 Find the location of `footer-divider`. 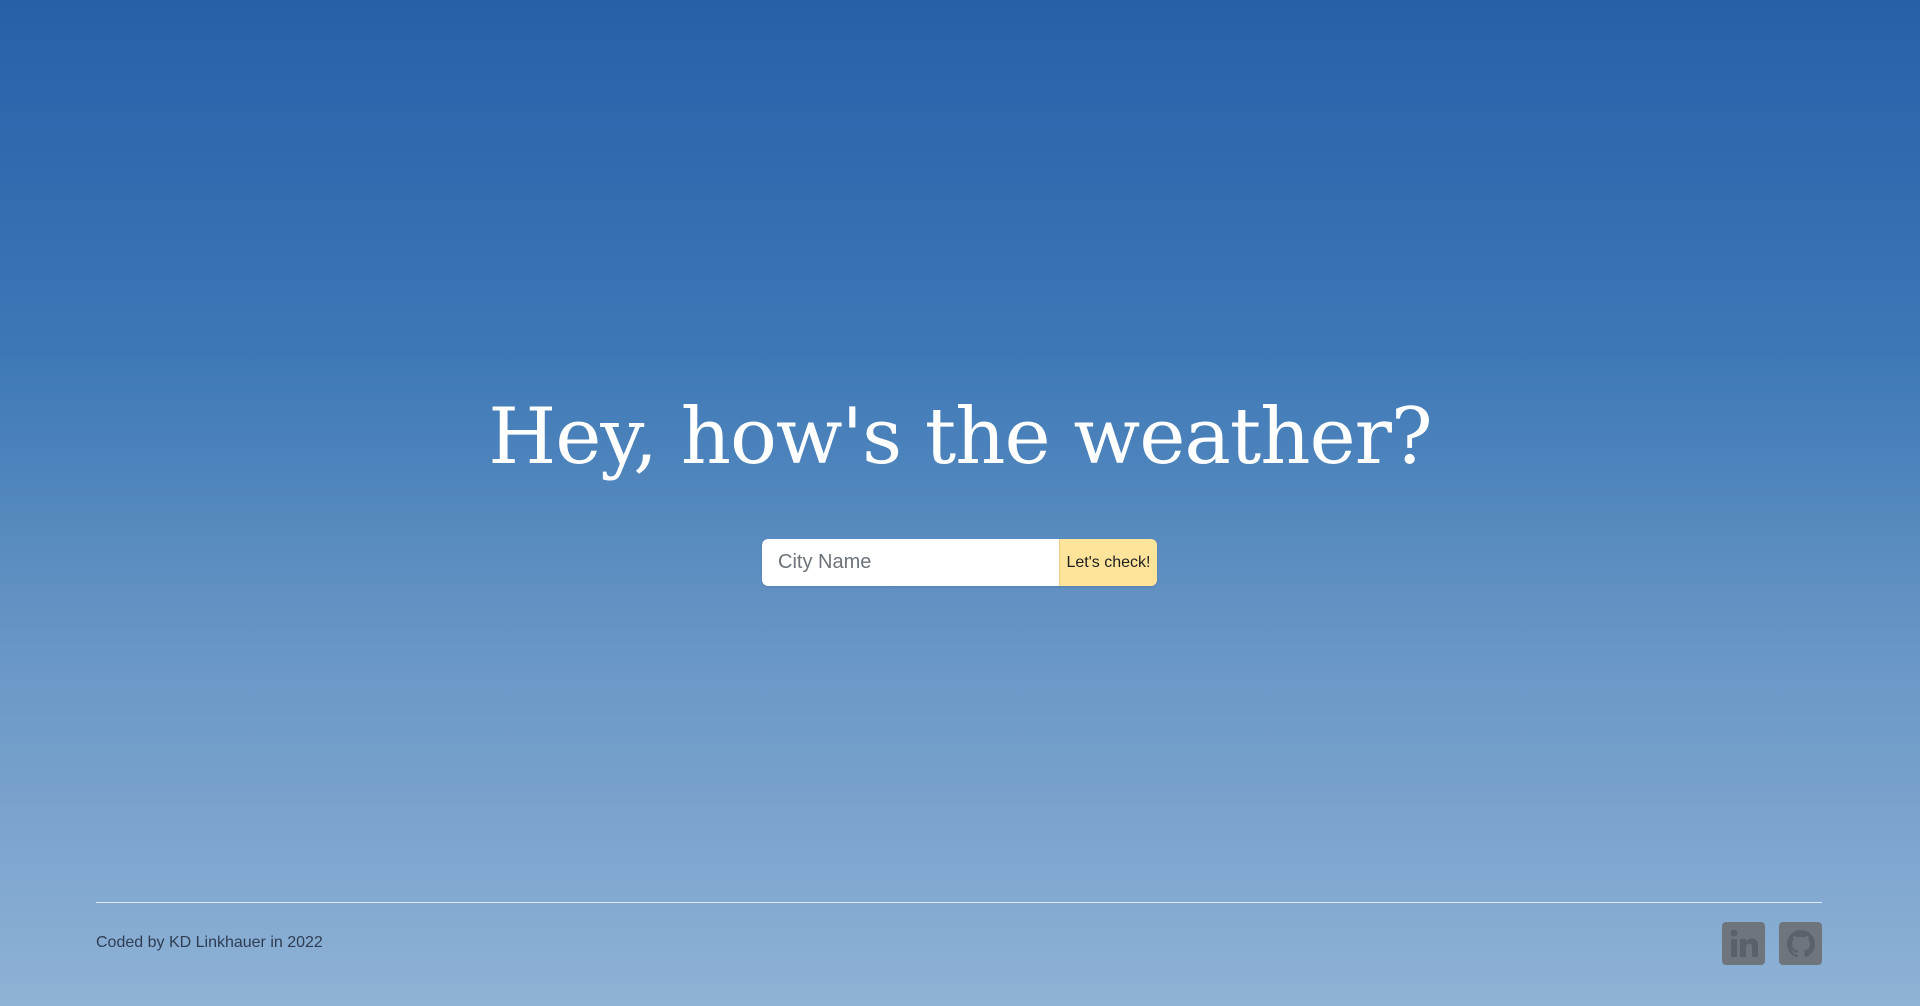

footer-divider is located at coordinates (959, 902).